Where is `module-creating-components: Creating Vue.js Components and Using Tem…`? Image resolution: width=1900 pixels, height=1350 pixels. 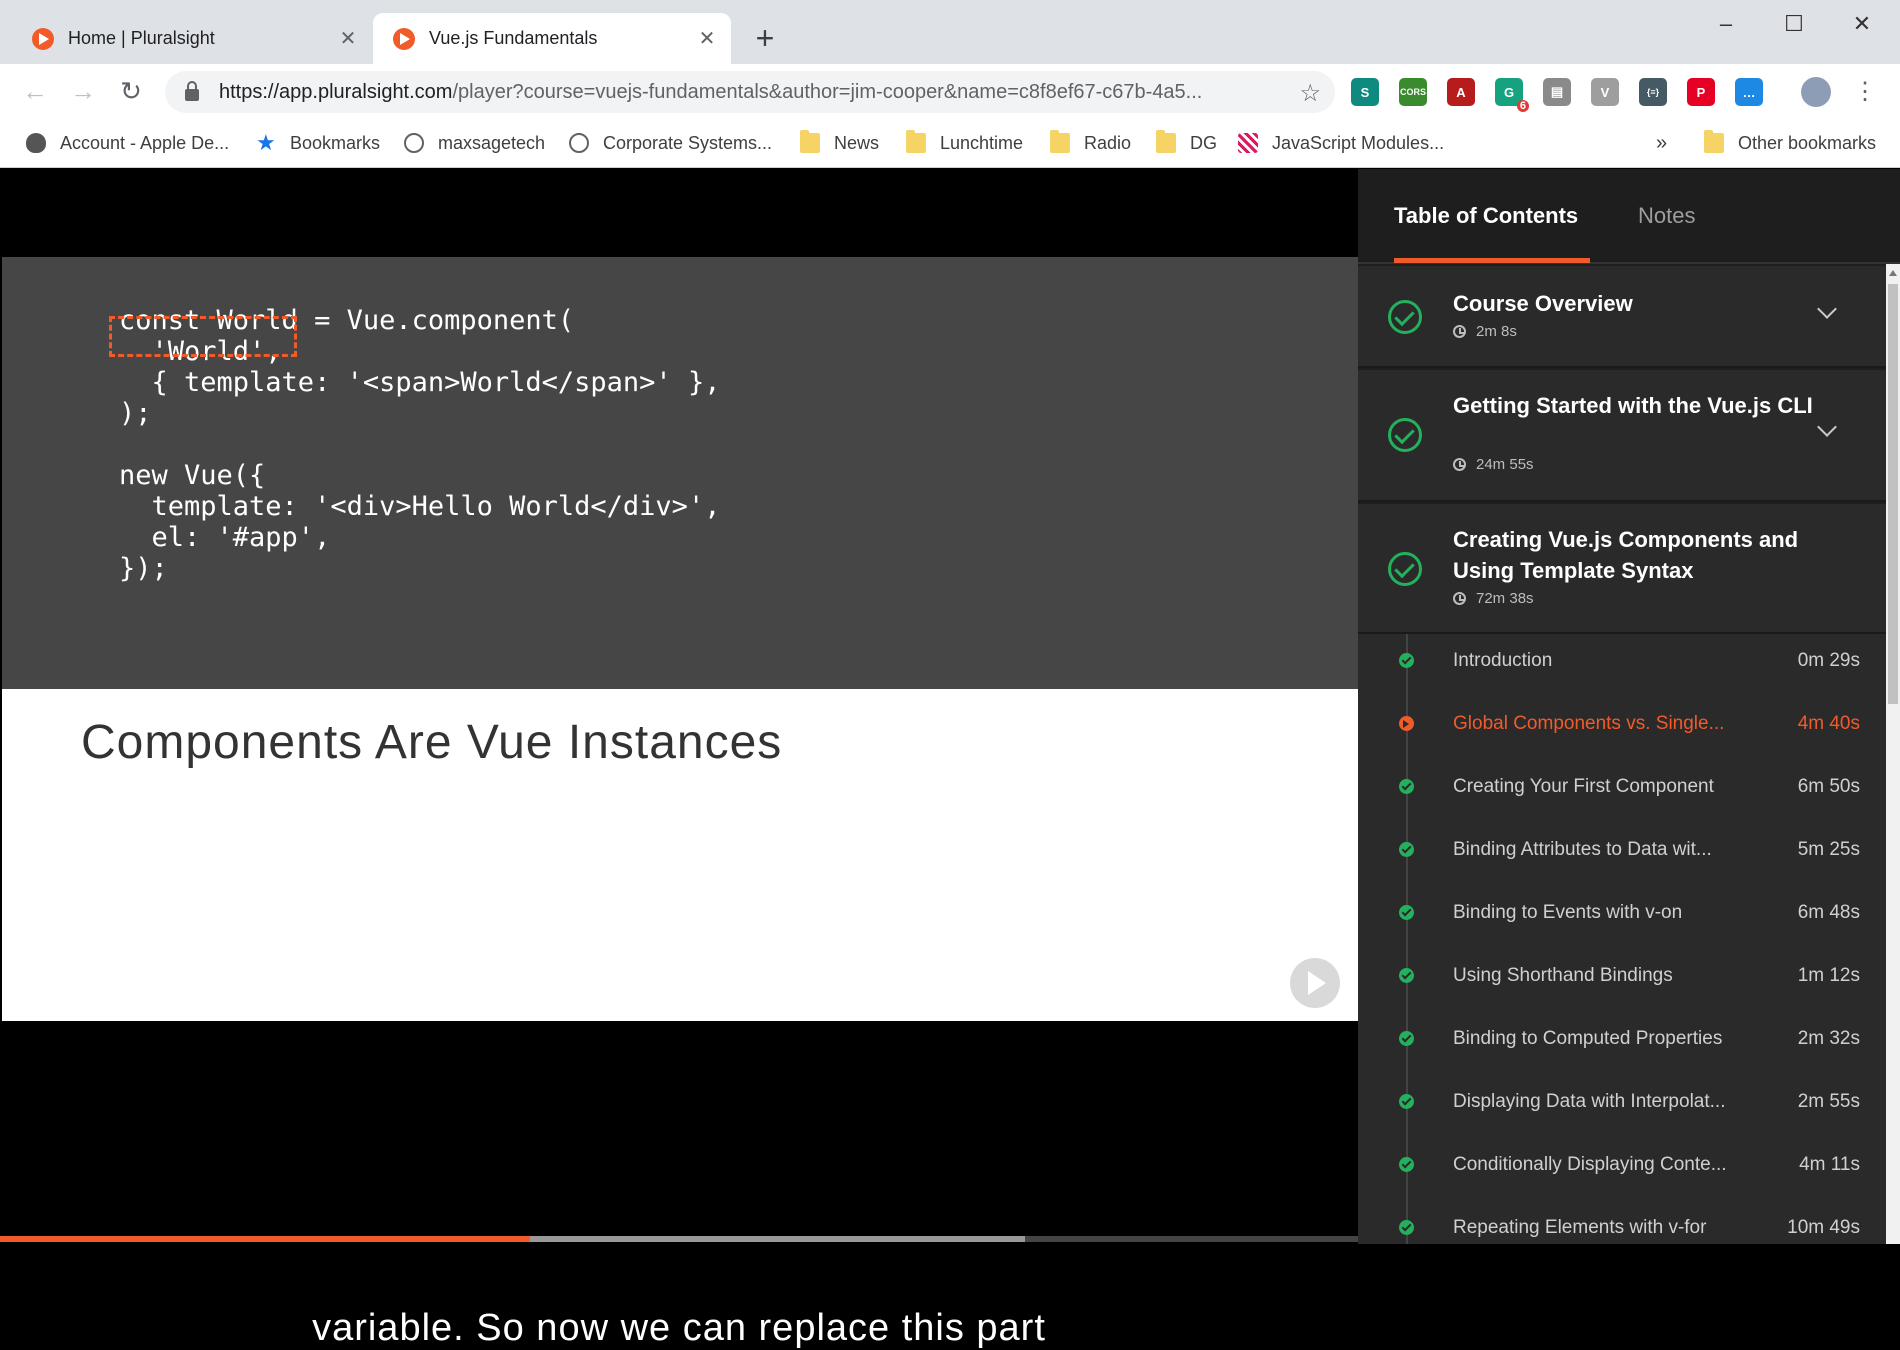 module-creating-components: Creating Vue.js Components and Using Tem… is located at coordinates (1622, 569).